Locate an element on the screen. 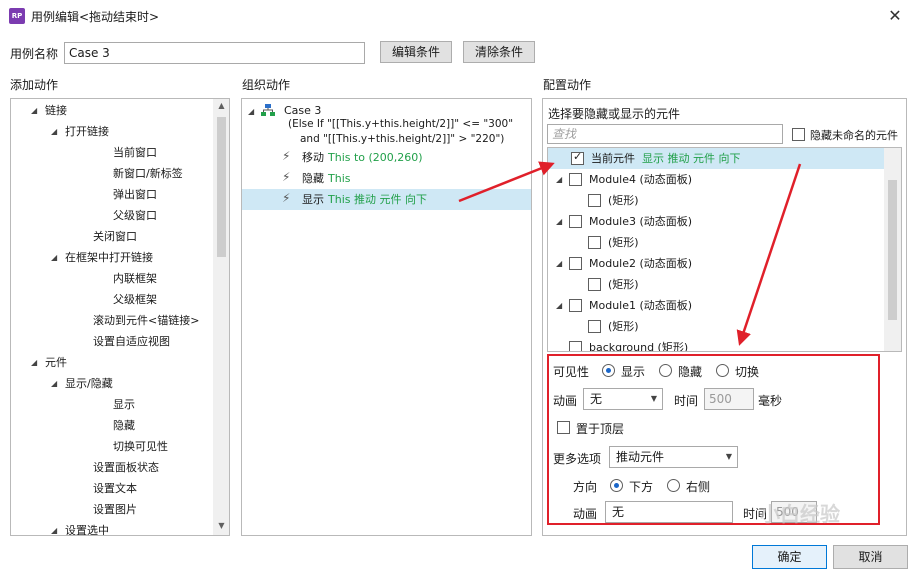 This screenshot has width=918, height=576. cancel-button: 取消 is located at coordinates (870, 557).